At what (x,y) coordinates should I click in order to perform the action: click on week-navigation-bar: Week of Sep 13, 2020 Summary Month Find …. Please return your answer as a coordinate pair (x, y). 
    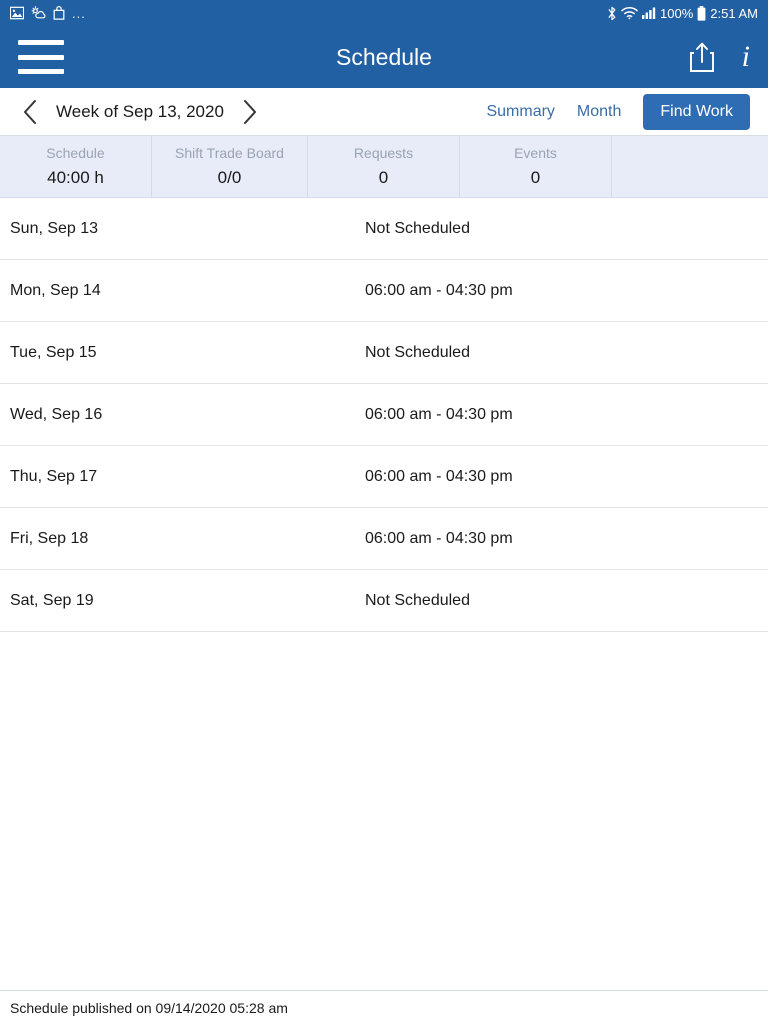
    Looking at the image, I should click on (384, 112).